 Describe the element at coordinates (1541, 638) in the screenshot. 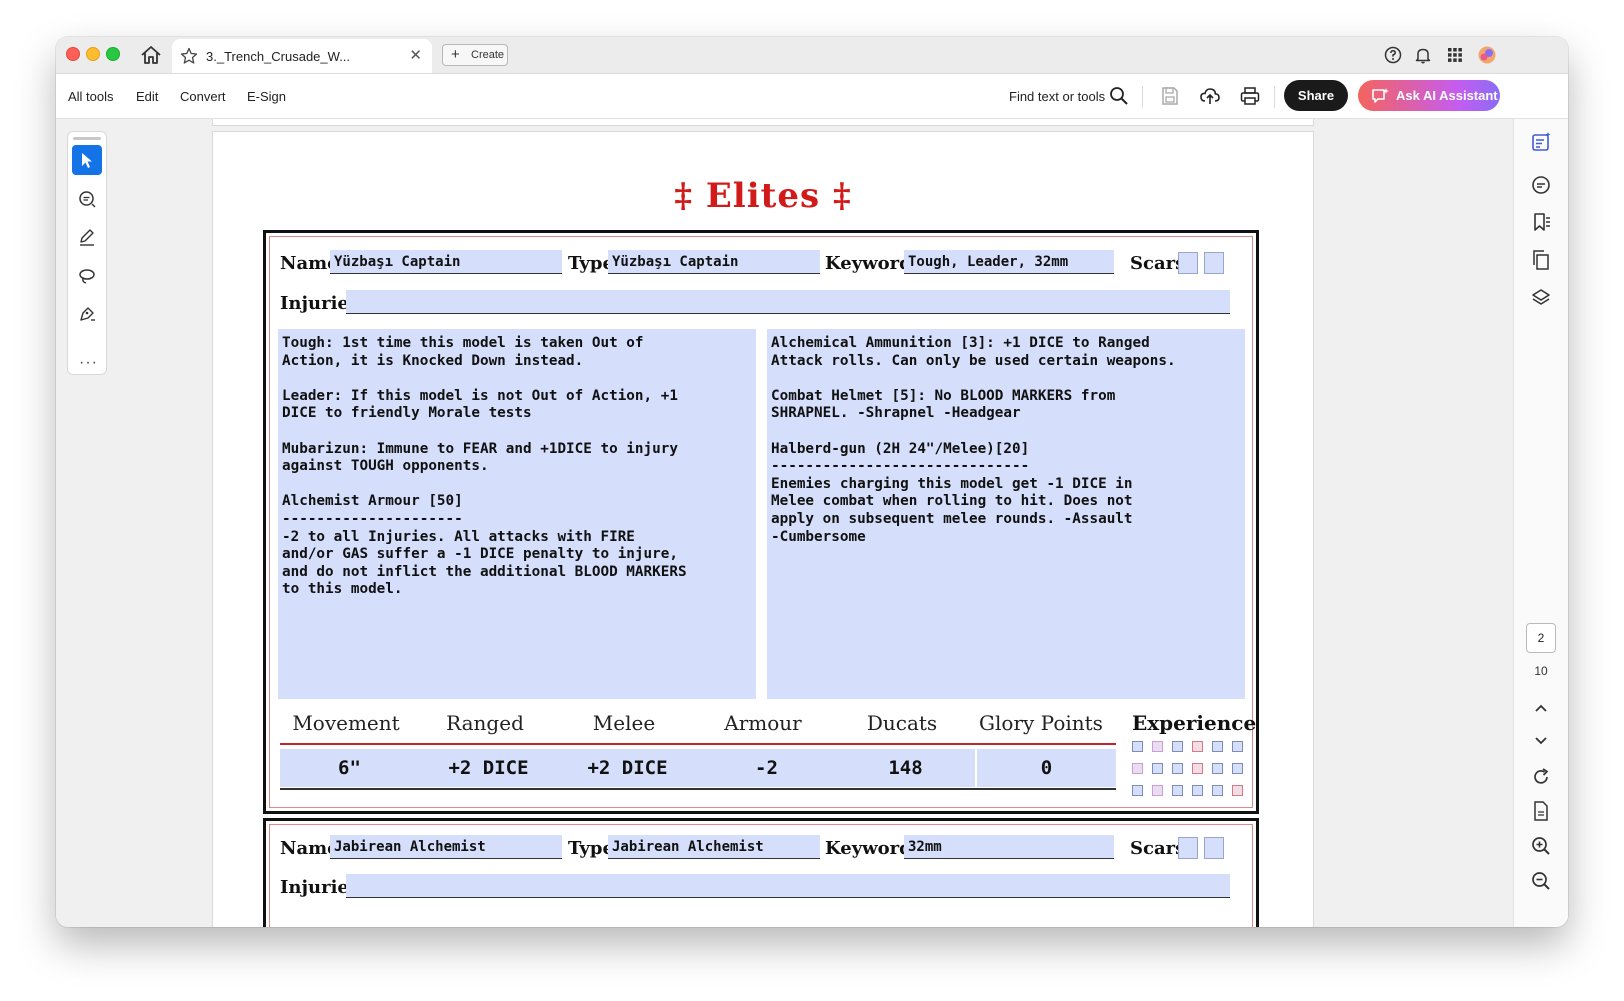

I see `page-number-input: 2` at that location.